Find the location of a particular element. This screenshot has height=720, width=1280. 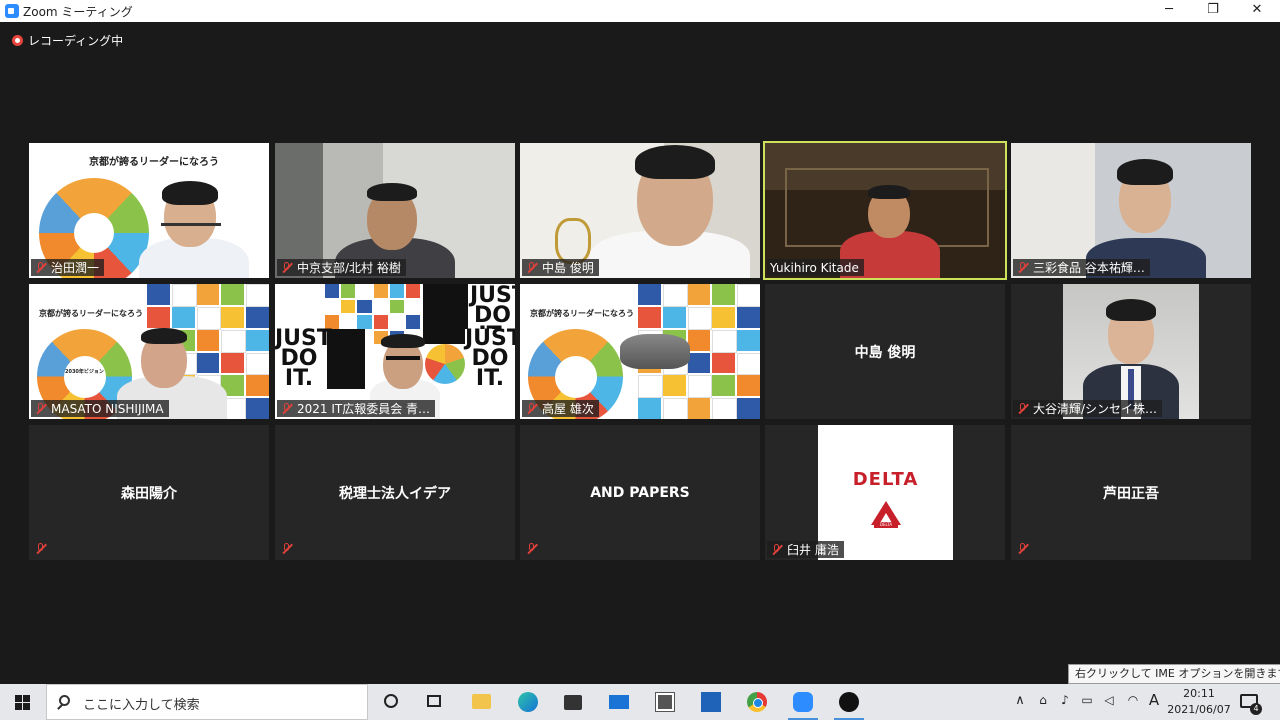

delta-logo-text: DELTA is located at coordinates (885, 479).